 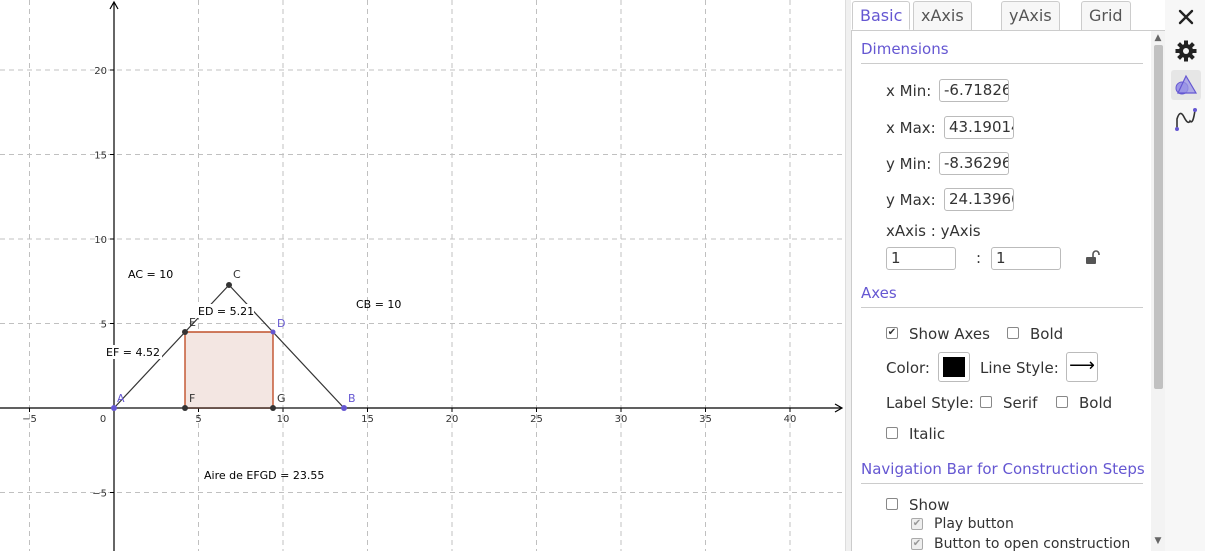 What do you see at coordinates (909, 91) in the screenshot?
I see `x-min-label: x Min:` at bounding box center [909, 91].